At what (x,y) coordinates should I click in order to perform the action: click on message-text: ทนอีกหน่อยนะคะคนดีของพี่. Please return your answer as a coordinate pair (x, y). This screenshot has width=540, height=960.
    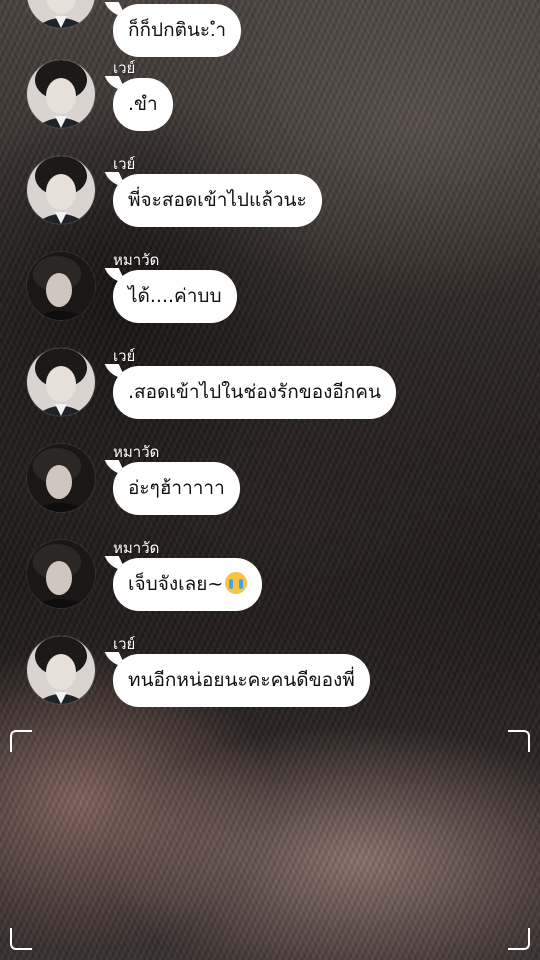
    Looking at the image, I should click on (241, 680).